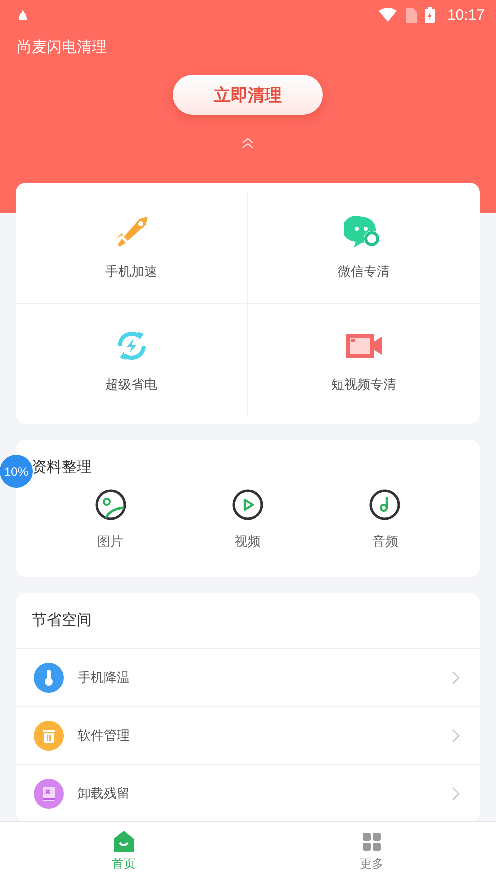 The width and height of the screenshot is (496, 881). I want to click on nav-tab: 更多, so click(372, 851).